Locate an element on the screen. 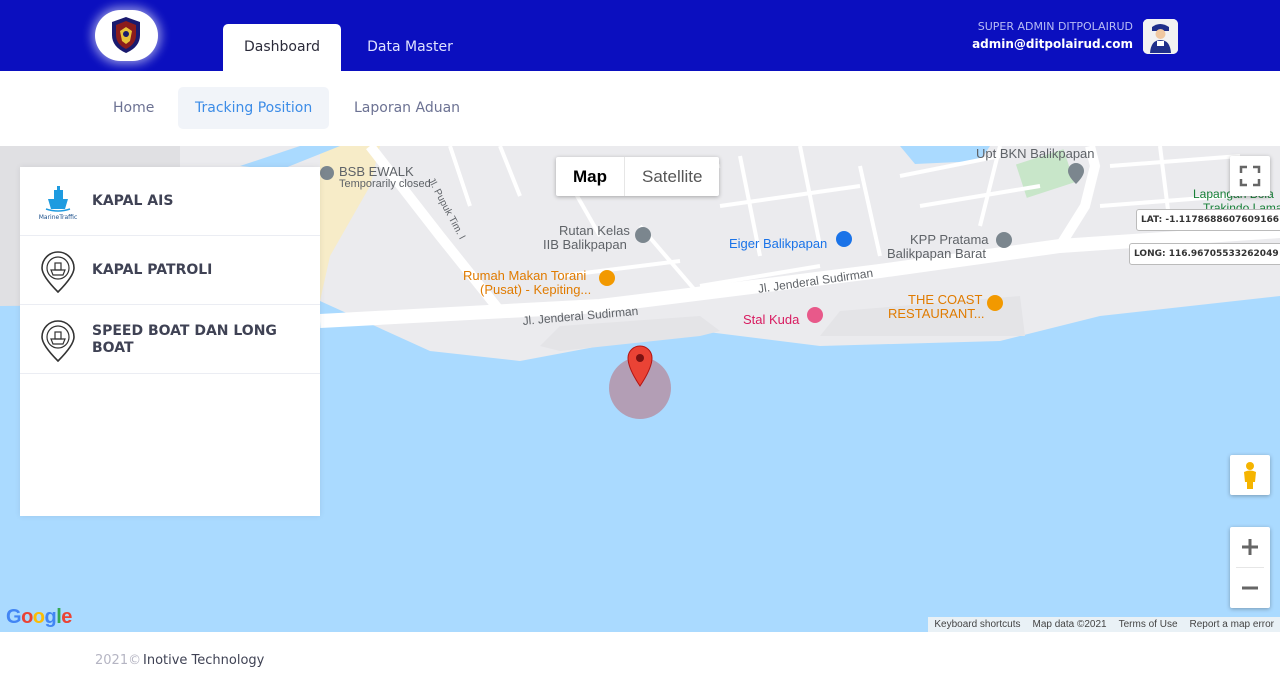 This screenshot has height=690, width=1280. place-stal-kuda: Stal Kuda is located at coordinates (771, 319).